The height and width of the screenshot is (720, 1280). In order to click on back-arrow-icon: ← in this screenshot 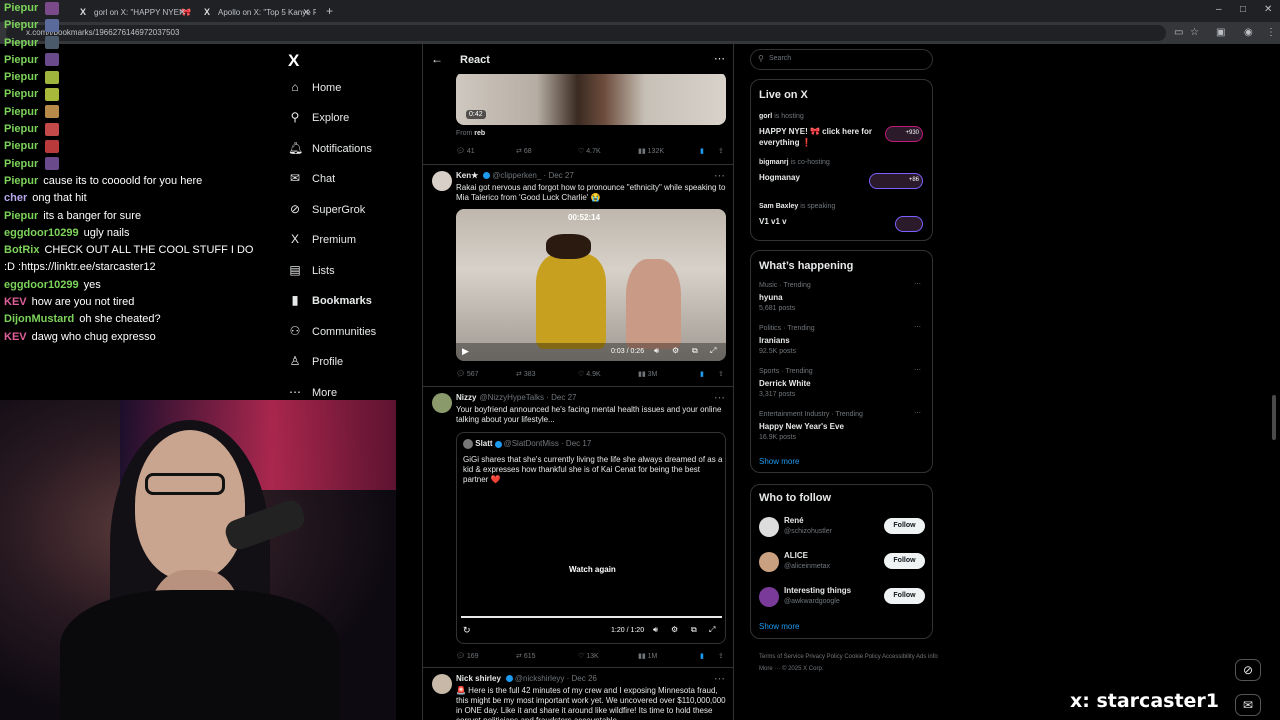, I will do `click(437, 59)`.